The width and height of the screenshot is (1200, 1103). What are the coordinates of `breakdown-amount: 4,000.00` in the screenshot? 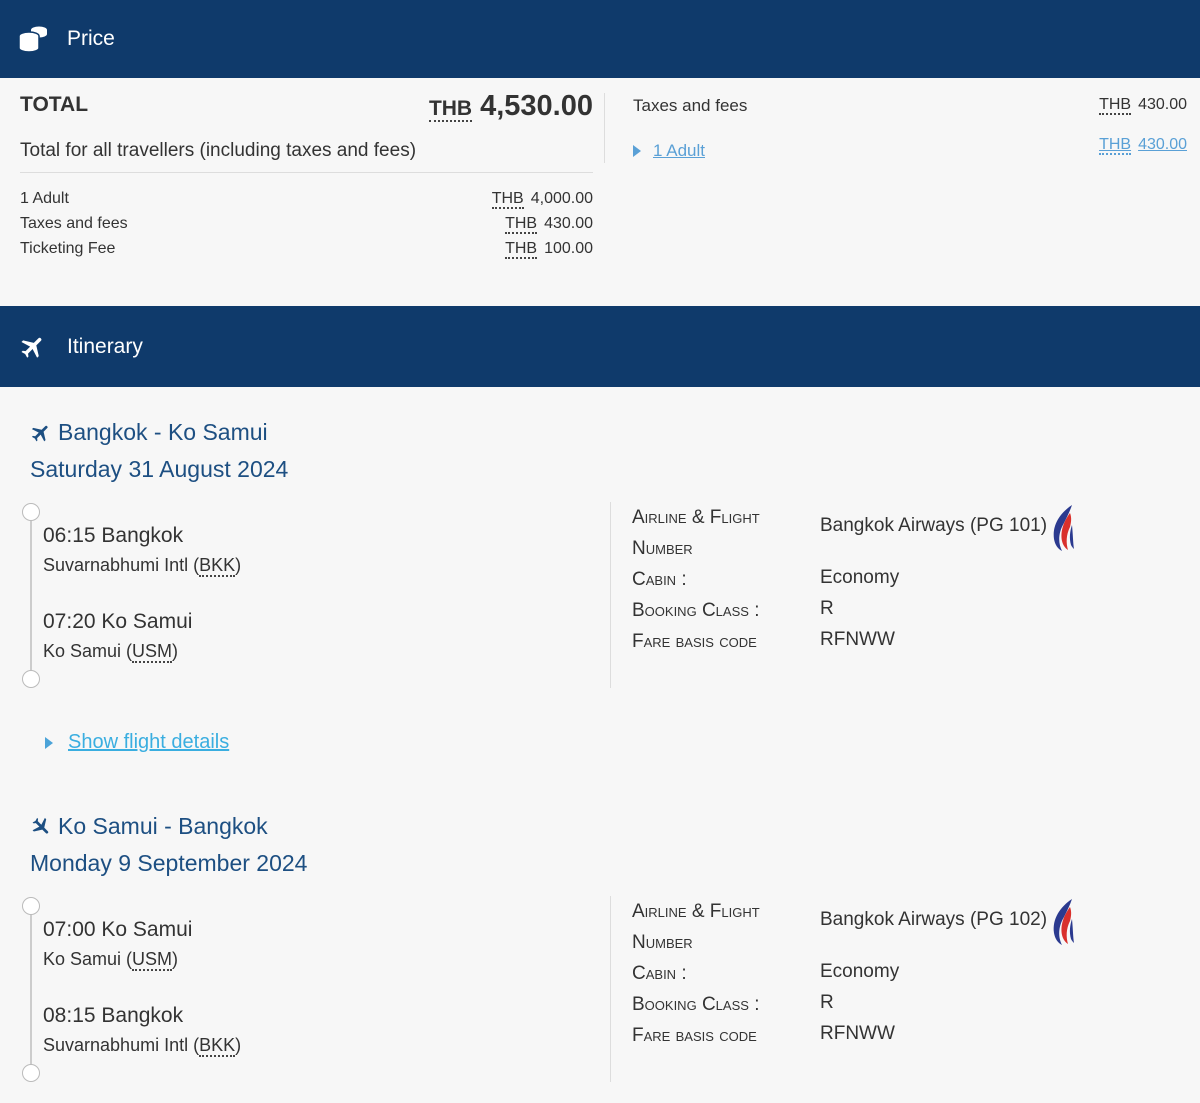 It's located at (561, 198).